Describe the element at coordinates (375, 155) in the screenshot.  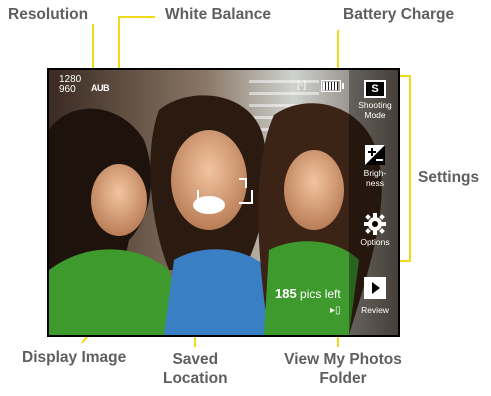
I see `brightness-icon` at that location.